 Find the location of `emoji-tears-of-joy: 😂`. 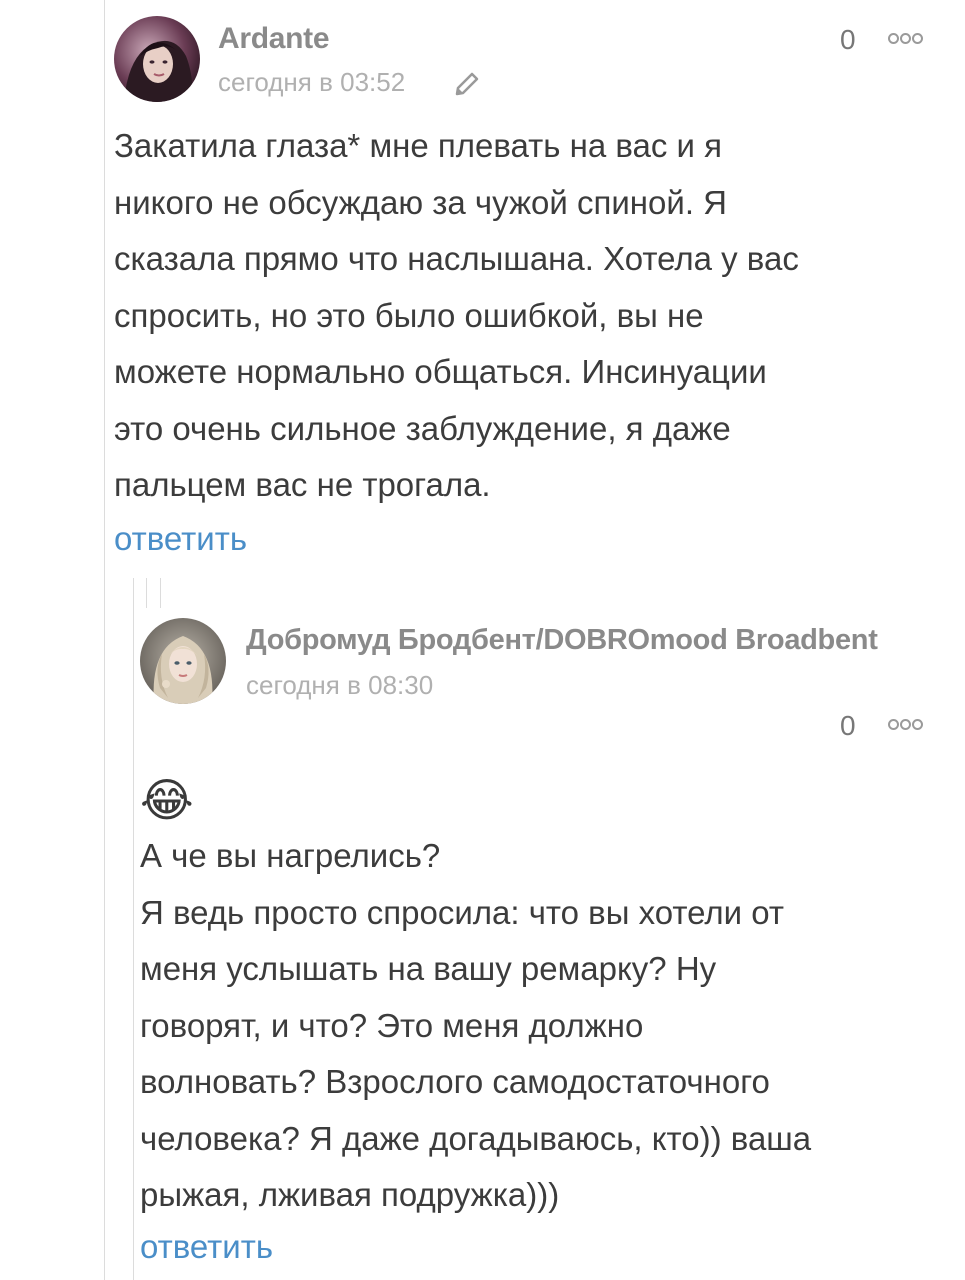

emoji-tears-of-joy: 😂 is located at coordinates (167, 800).